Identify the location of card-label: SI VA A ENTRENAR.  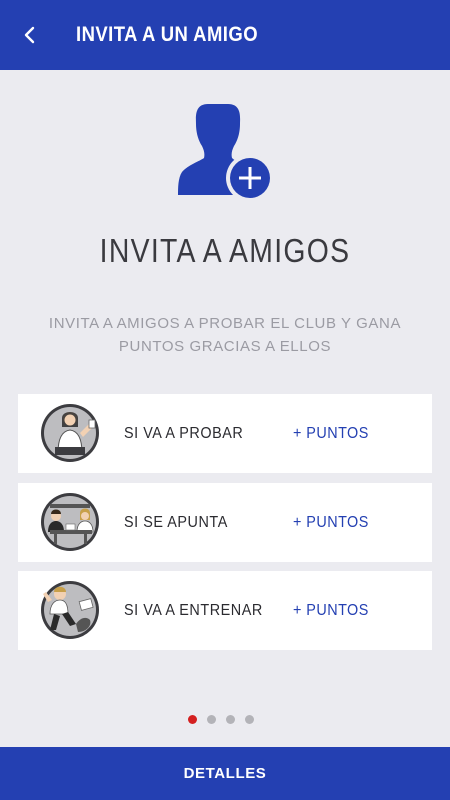
(193, 610).